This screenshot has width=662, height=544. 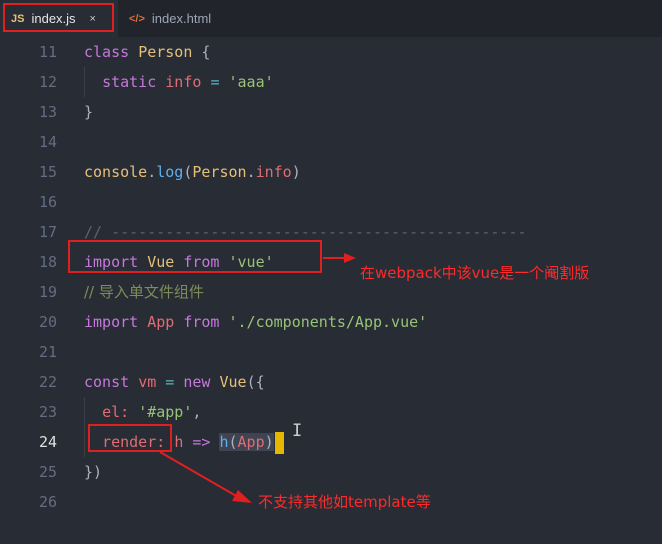 I want to click on vue-build-note: 在webpack中该vue是一个阉割版, so click(x=475, y=273).